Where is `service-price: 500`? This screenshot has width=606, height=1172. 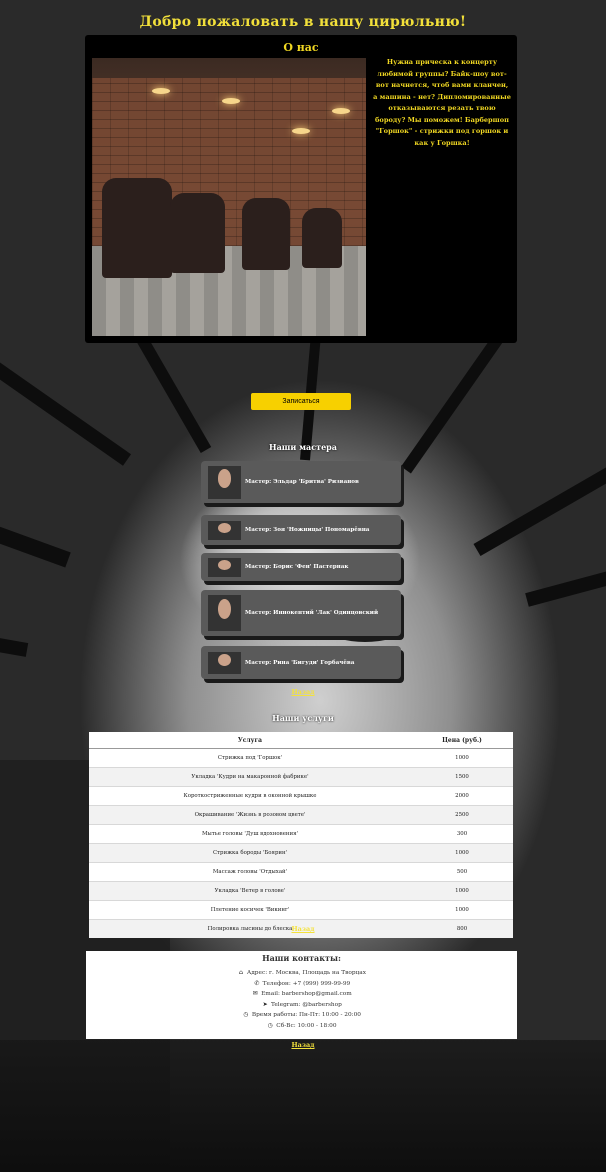
service-price: 500 is located at coordinates (462, 872).